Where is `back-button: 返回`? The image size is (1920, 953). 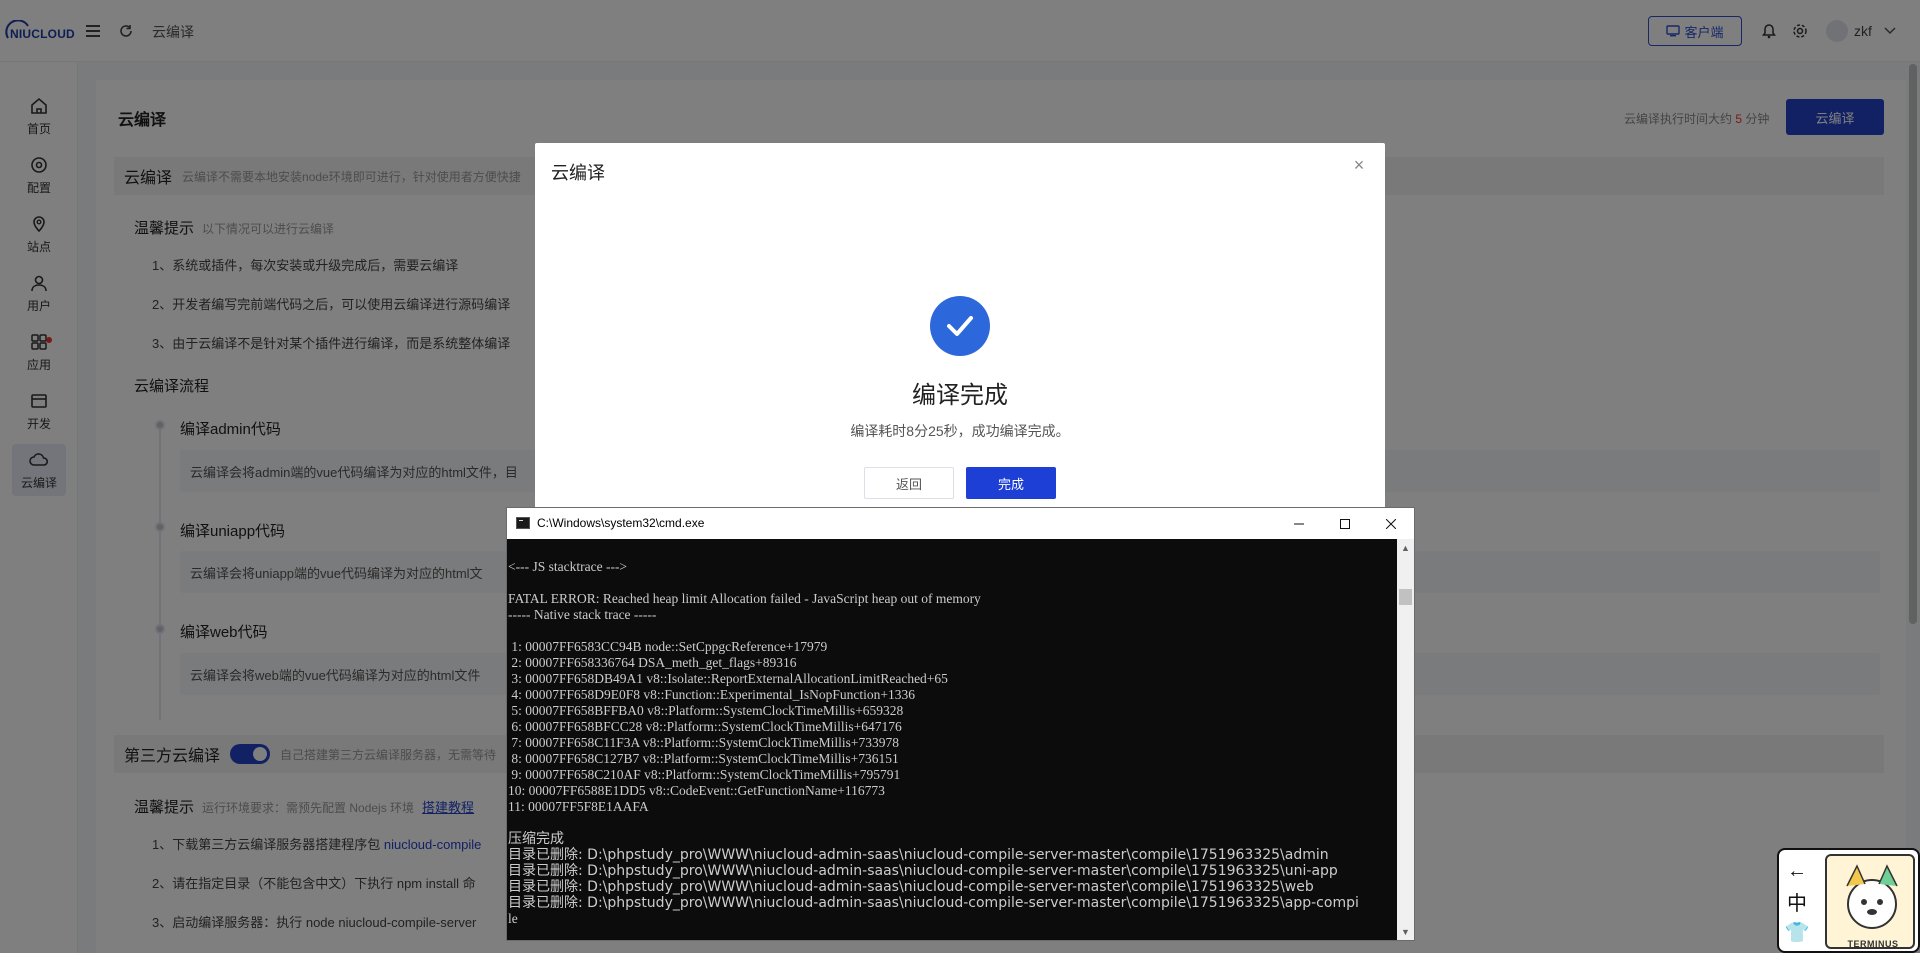
back-button: 返回 is located at coordinates (909, 483).